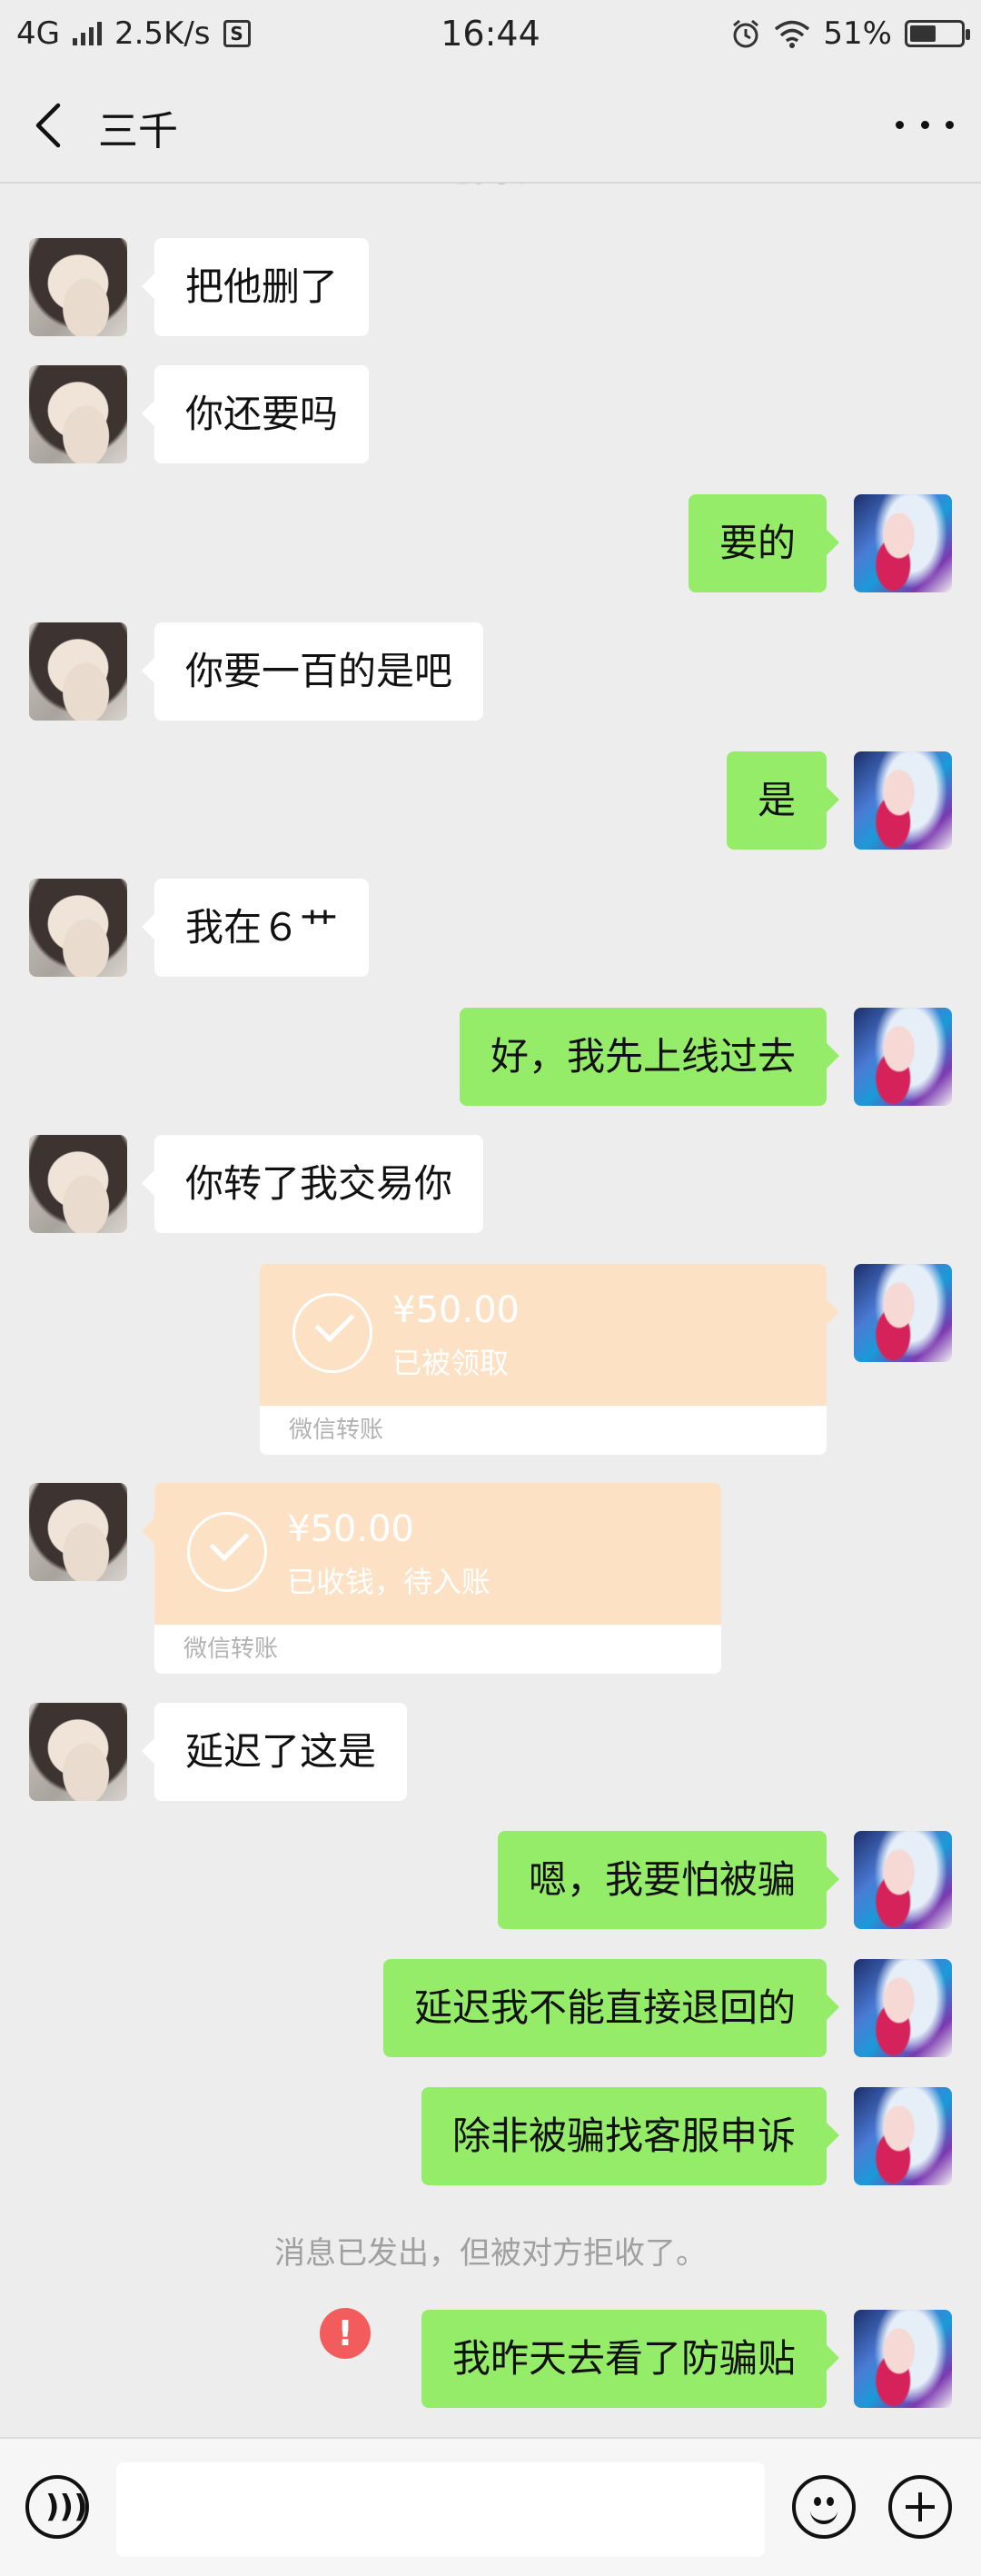  I want to click on input-bar: ))), so click(490, 2506).